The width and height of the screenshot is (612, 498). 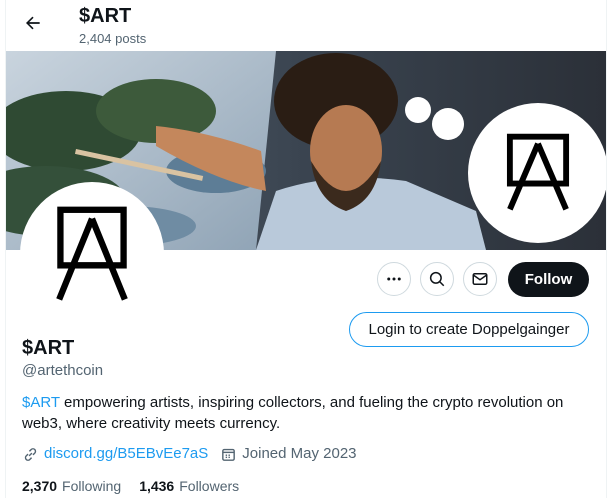 I want to click on back-arrow-icon, so click(x=33, y=23).